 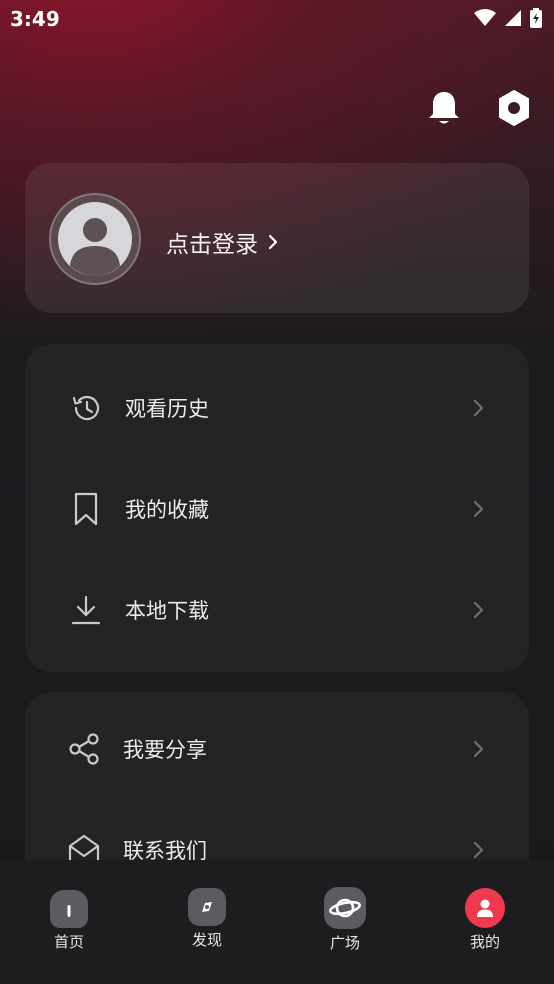 What do you see at coordinates (167, 611) in the screenshot?
I see `menu-label-downloads: 本地下载` at bounding box center [167, 611].